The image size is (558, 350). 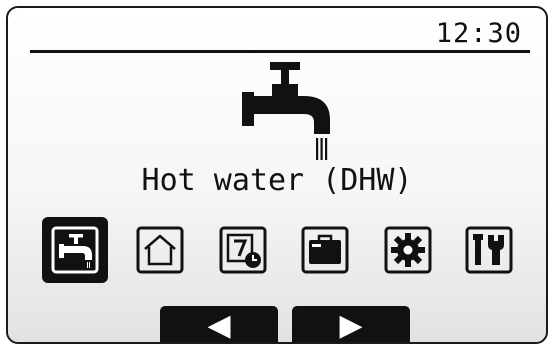 What do you see at coordinates (277, 180) in the screenshot?
I see `page-title: Hot water (DHW)` at bounding box center [277, 180].